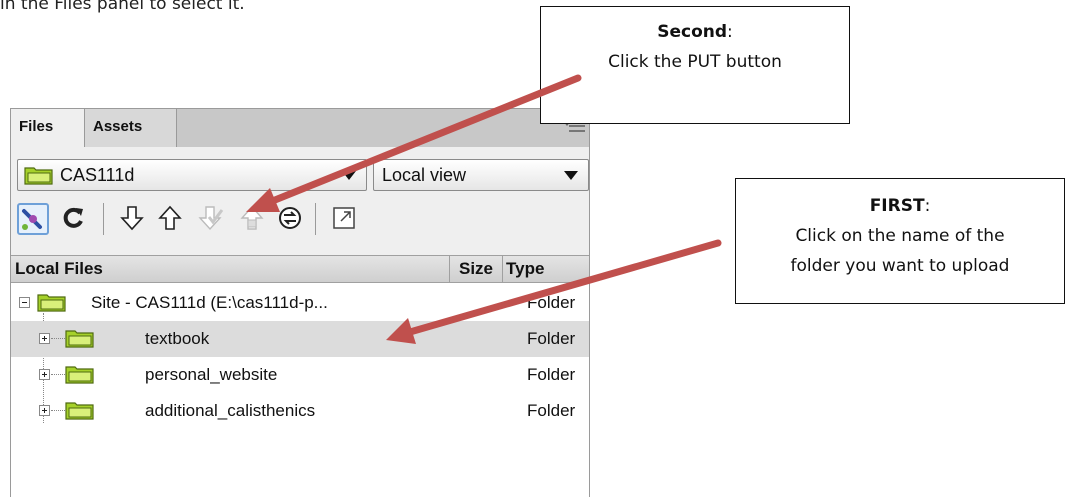 Image resolution: width=1086 pixels, height=497 pixels. I want to click on arrow-head-put, so click(263, 200).